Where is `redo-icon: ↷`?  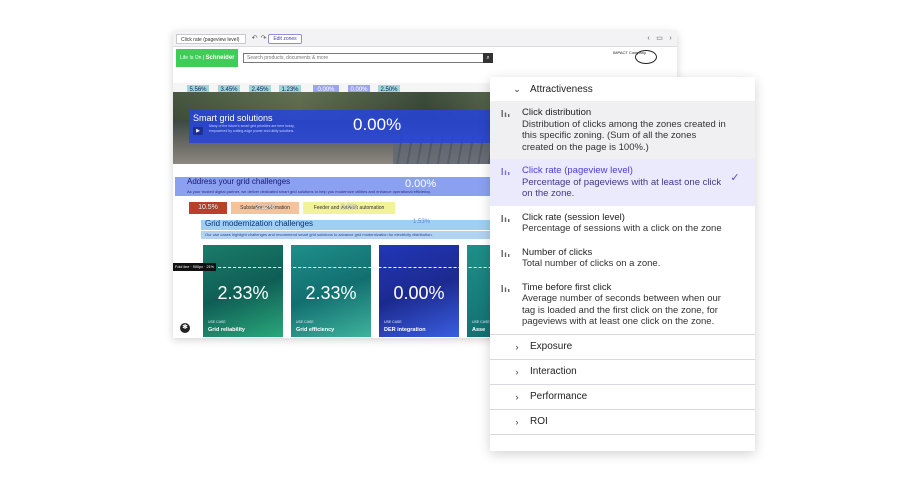
redo-icon: ↷ is located at coordinates (263, 39).